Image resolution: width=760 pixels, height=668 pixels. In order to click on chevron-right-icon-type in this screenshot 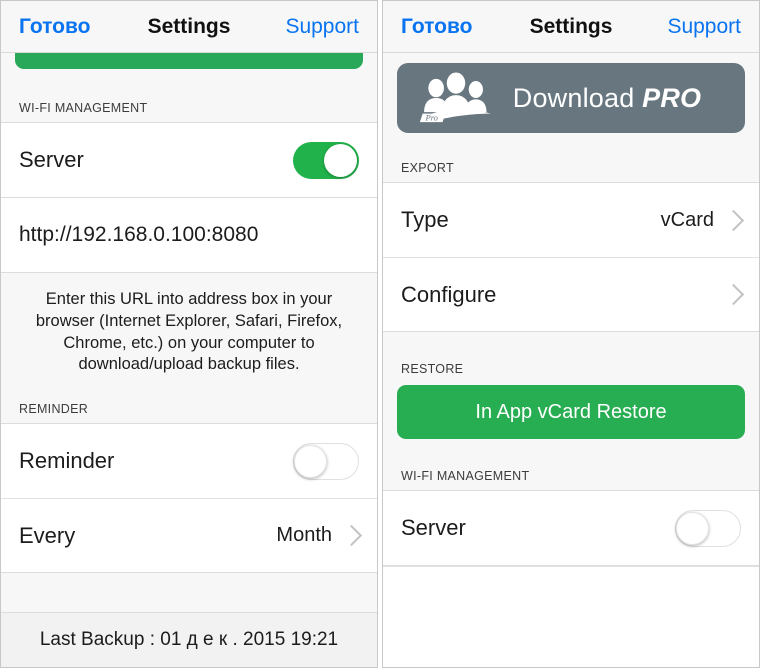, I will do `click(733, 220)`.